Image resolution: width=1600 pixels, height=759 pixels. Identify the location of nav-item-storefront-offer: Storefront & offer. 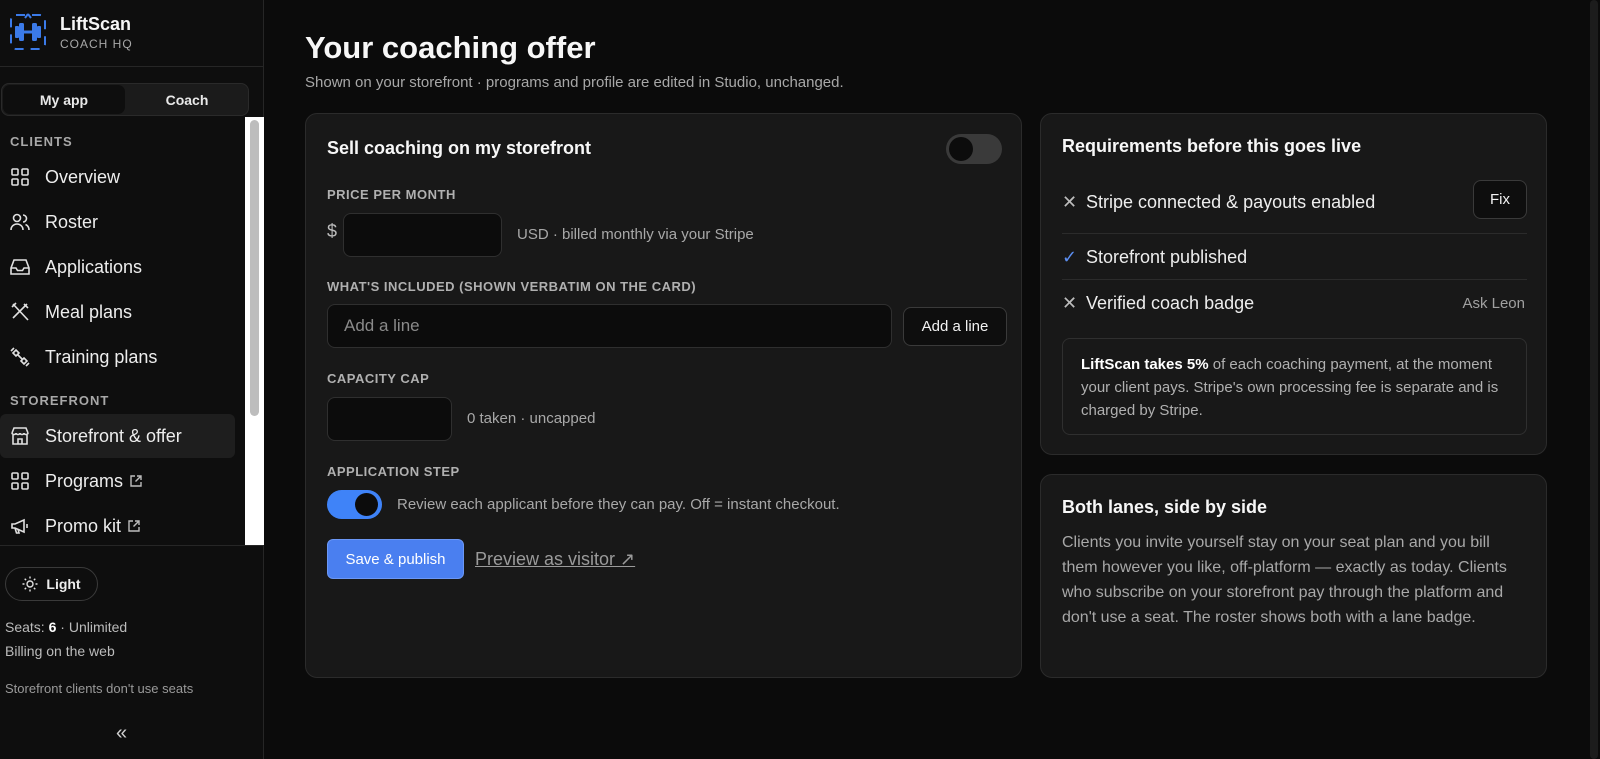
(117, 436).